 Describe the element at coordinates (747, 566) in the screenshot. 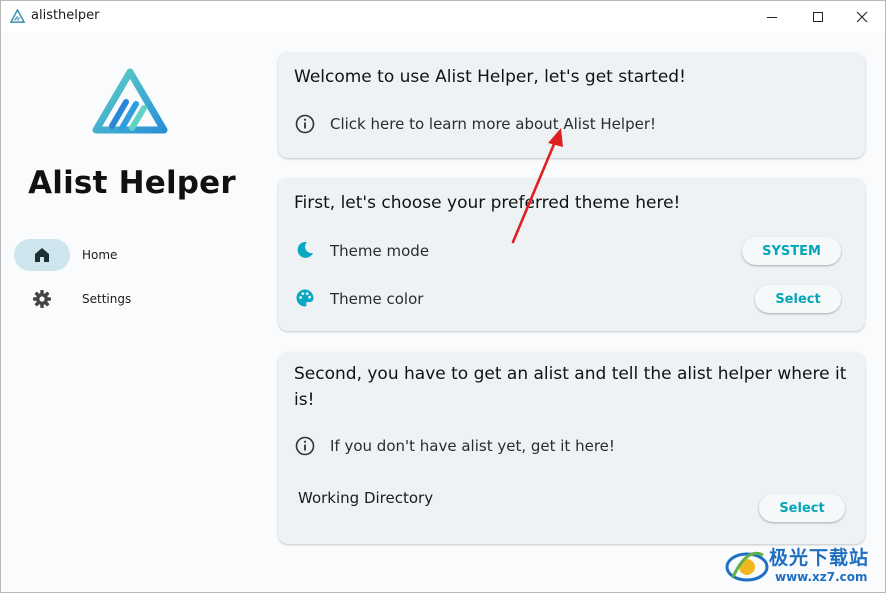

I see `watermark-logo-icon` at that location.